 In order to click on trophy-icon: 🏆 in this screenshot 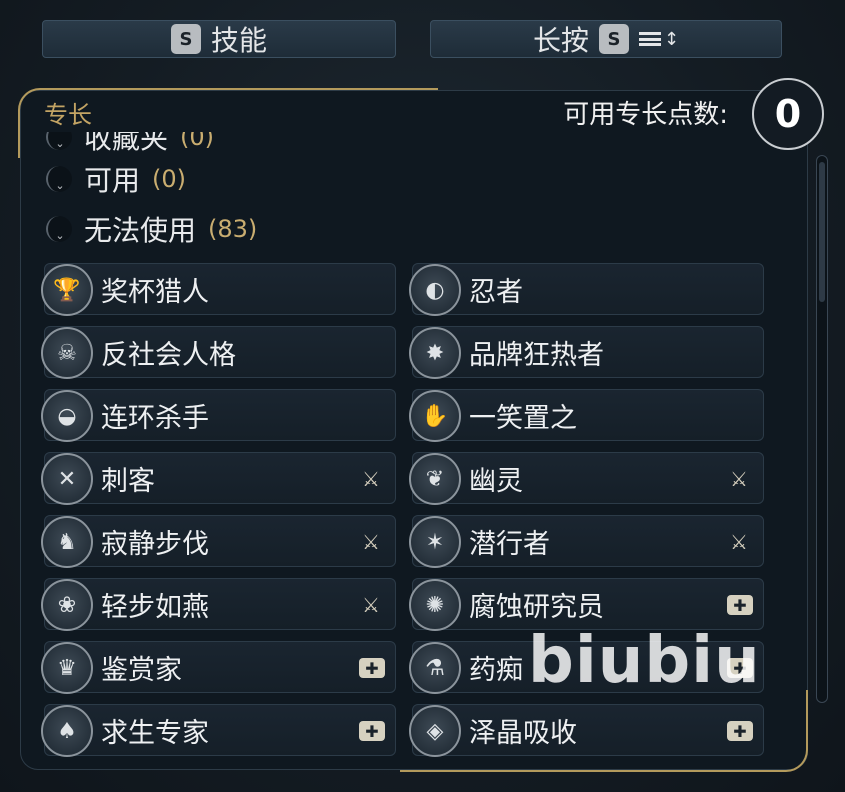, I will do `click(67, 290)`.